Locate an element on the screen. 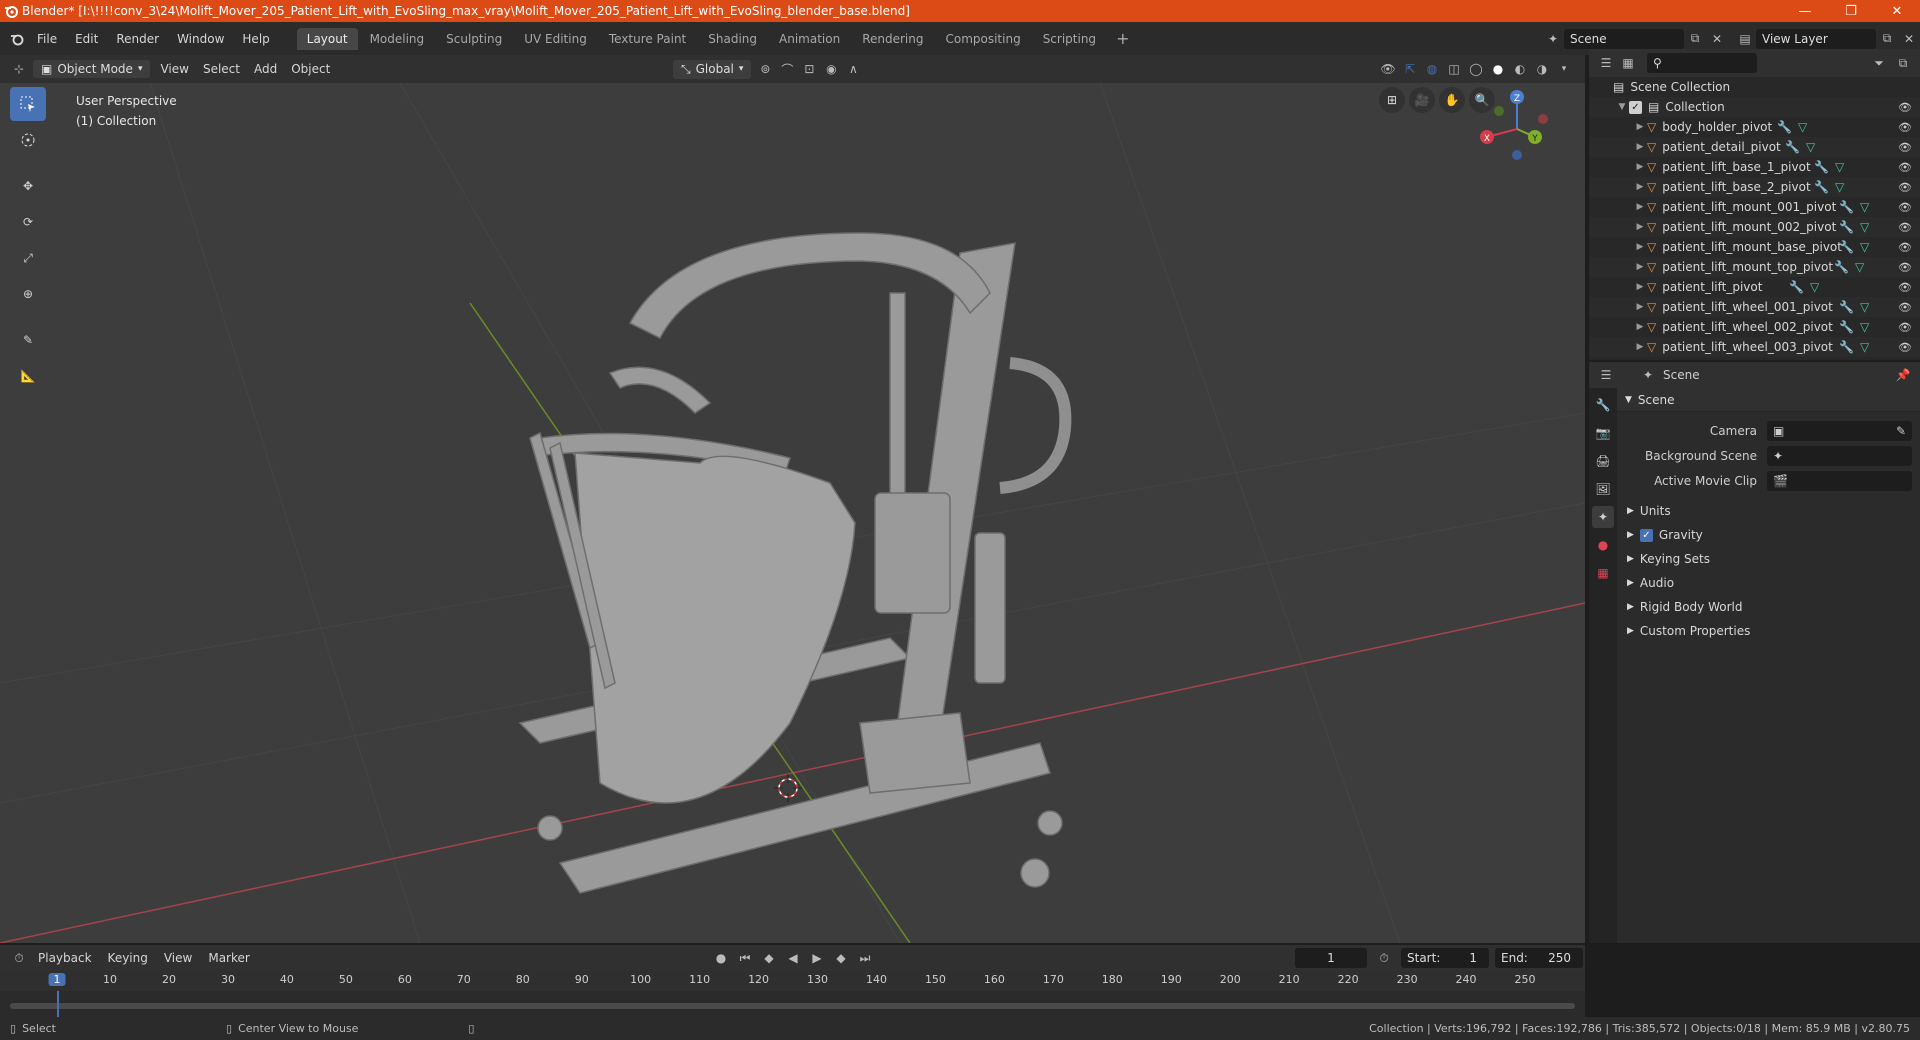 The width and height of the screenshot is (1920, 1040). new-collection-icon: ⧉ is located at coordinates (1903, 63).